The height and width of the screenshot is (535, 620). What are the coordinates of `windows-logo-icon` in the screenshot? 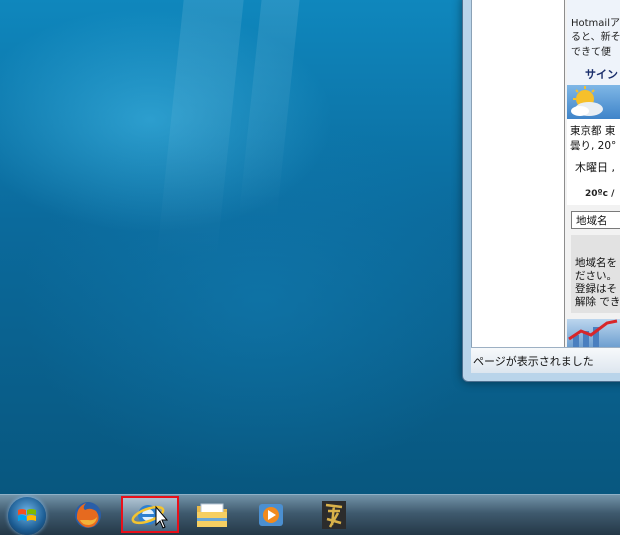 It's located at (27, 515).